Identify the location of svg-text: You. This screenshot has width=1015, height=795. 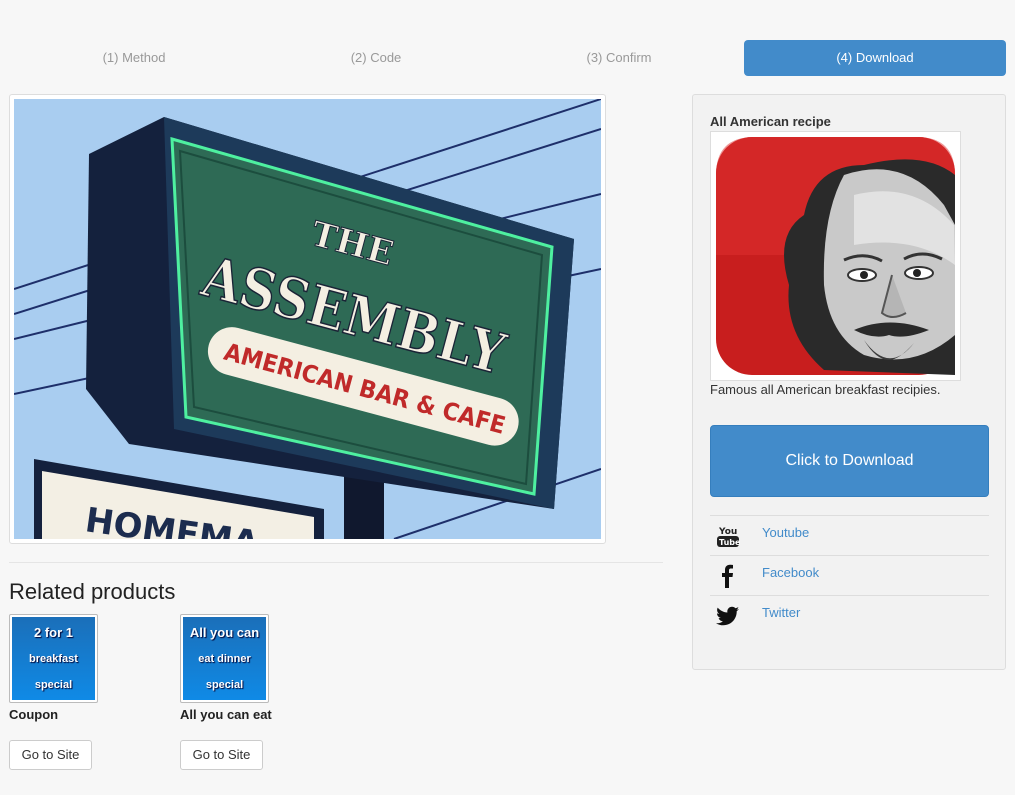
(727, 532).